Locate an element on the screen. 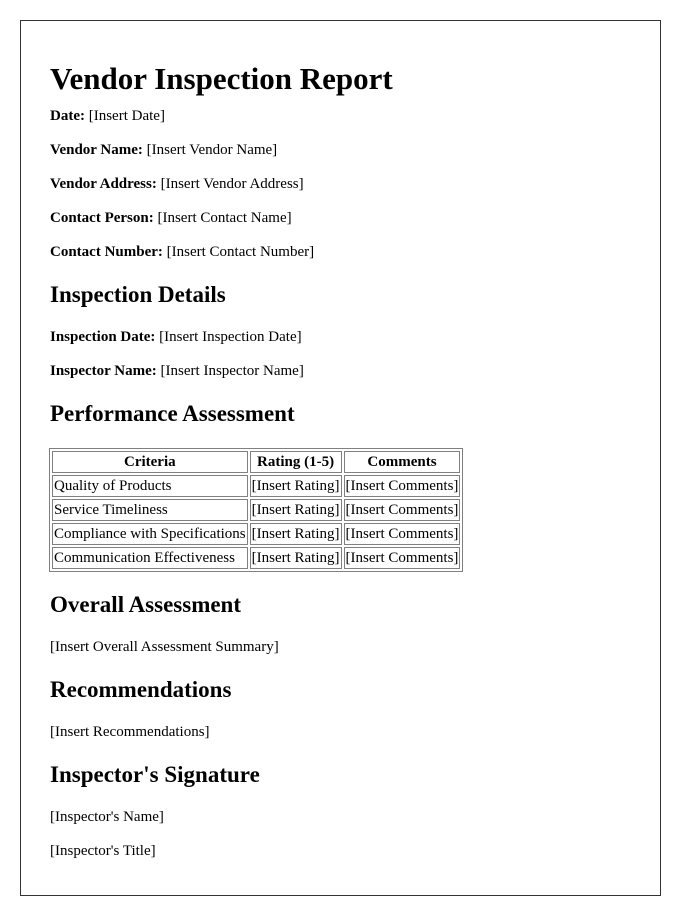 This screenshot has height=900, width=700. section-heading-performance: Performance Assessment is located at coordinates (172, 413).